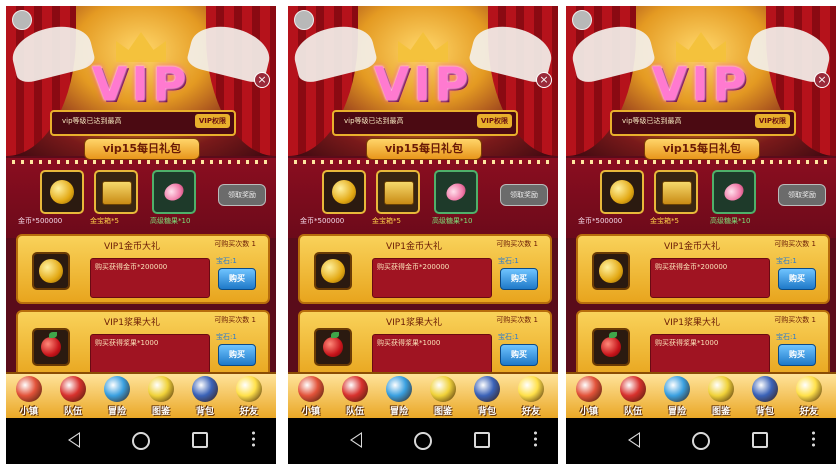 The height and width of the screenshot is (464, 836). What do you see at coordinates (141, 198) in the screenshot?
I see `daily-gift-panel: 金币*500000 金宝箱*5 高级糖果*10 领取奖励` at bounding box center [141, 198].